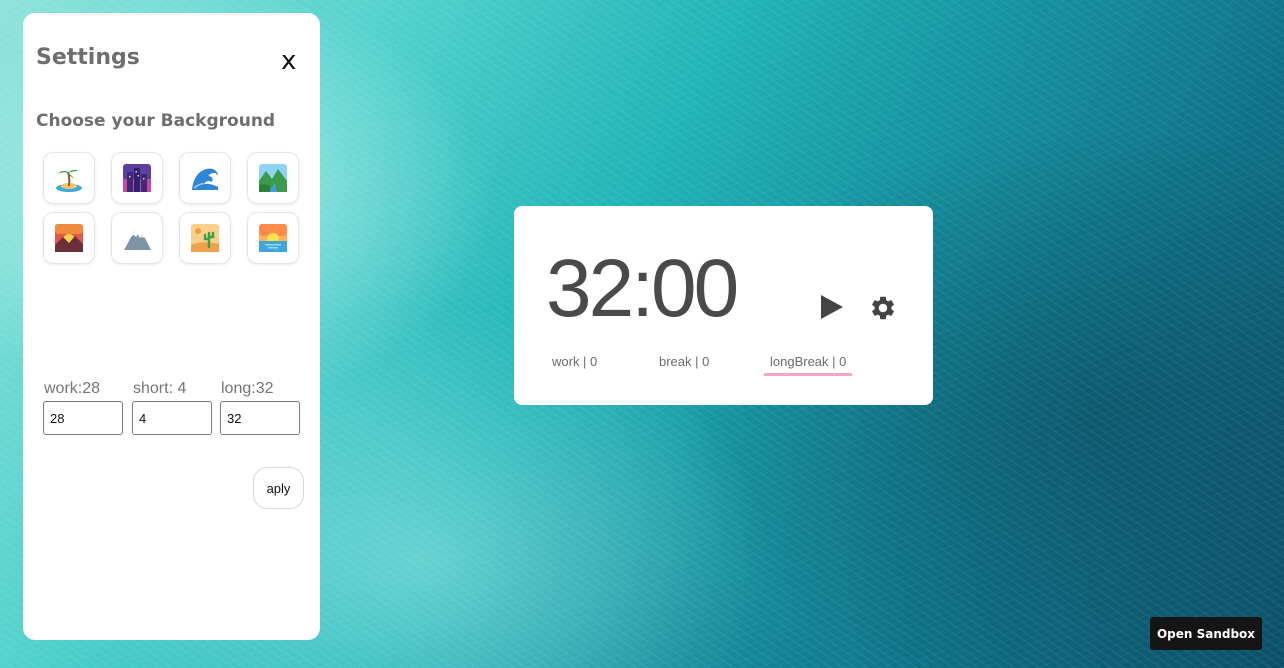 This screenshot has height=668, width=1284. I want to click on play-icon, so click(832, 307).